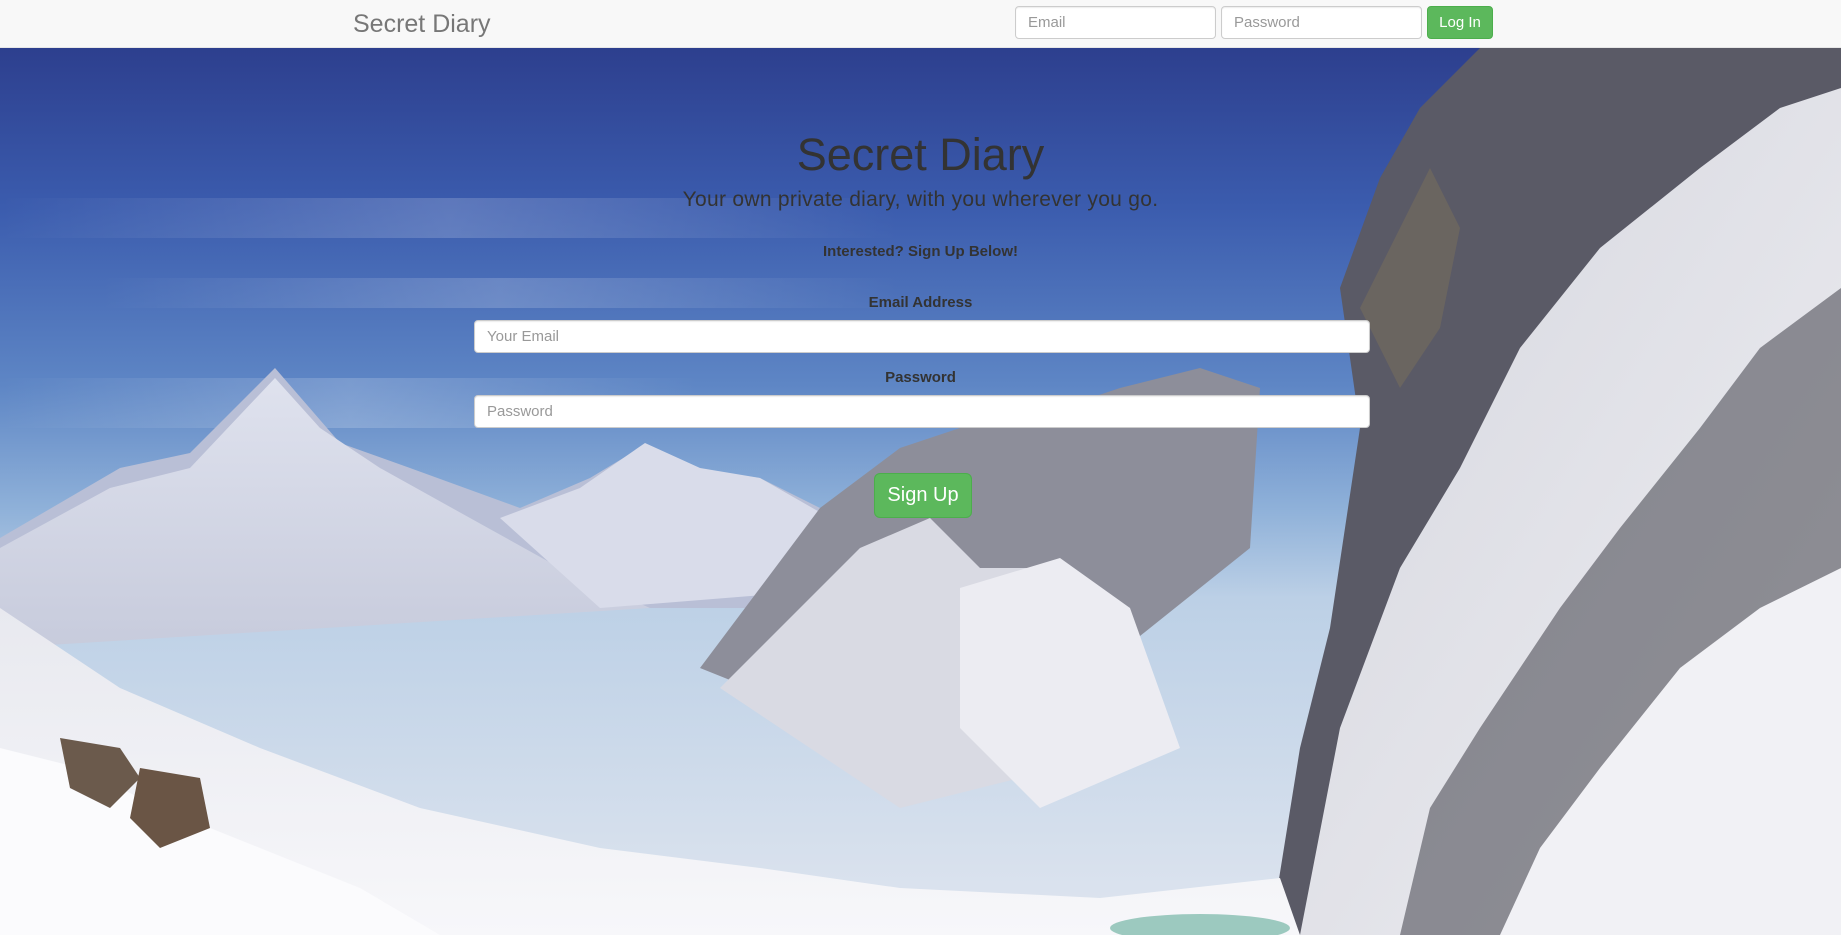 This screenshot has width=1841, height=935. Describe the element at coordinates (920, 154) in the screenshot. I see `page-title: Secret Diary` at that location.